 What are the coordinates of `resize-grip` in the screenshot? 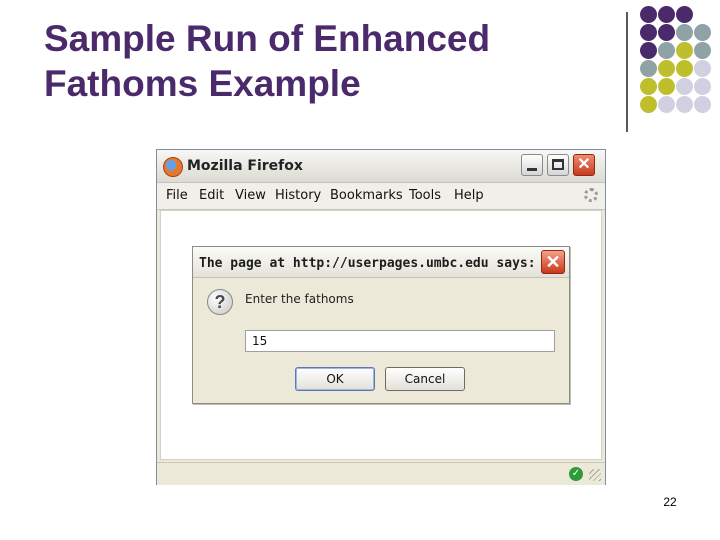 It's located at (595, 475).